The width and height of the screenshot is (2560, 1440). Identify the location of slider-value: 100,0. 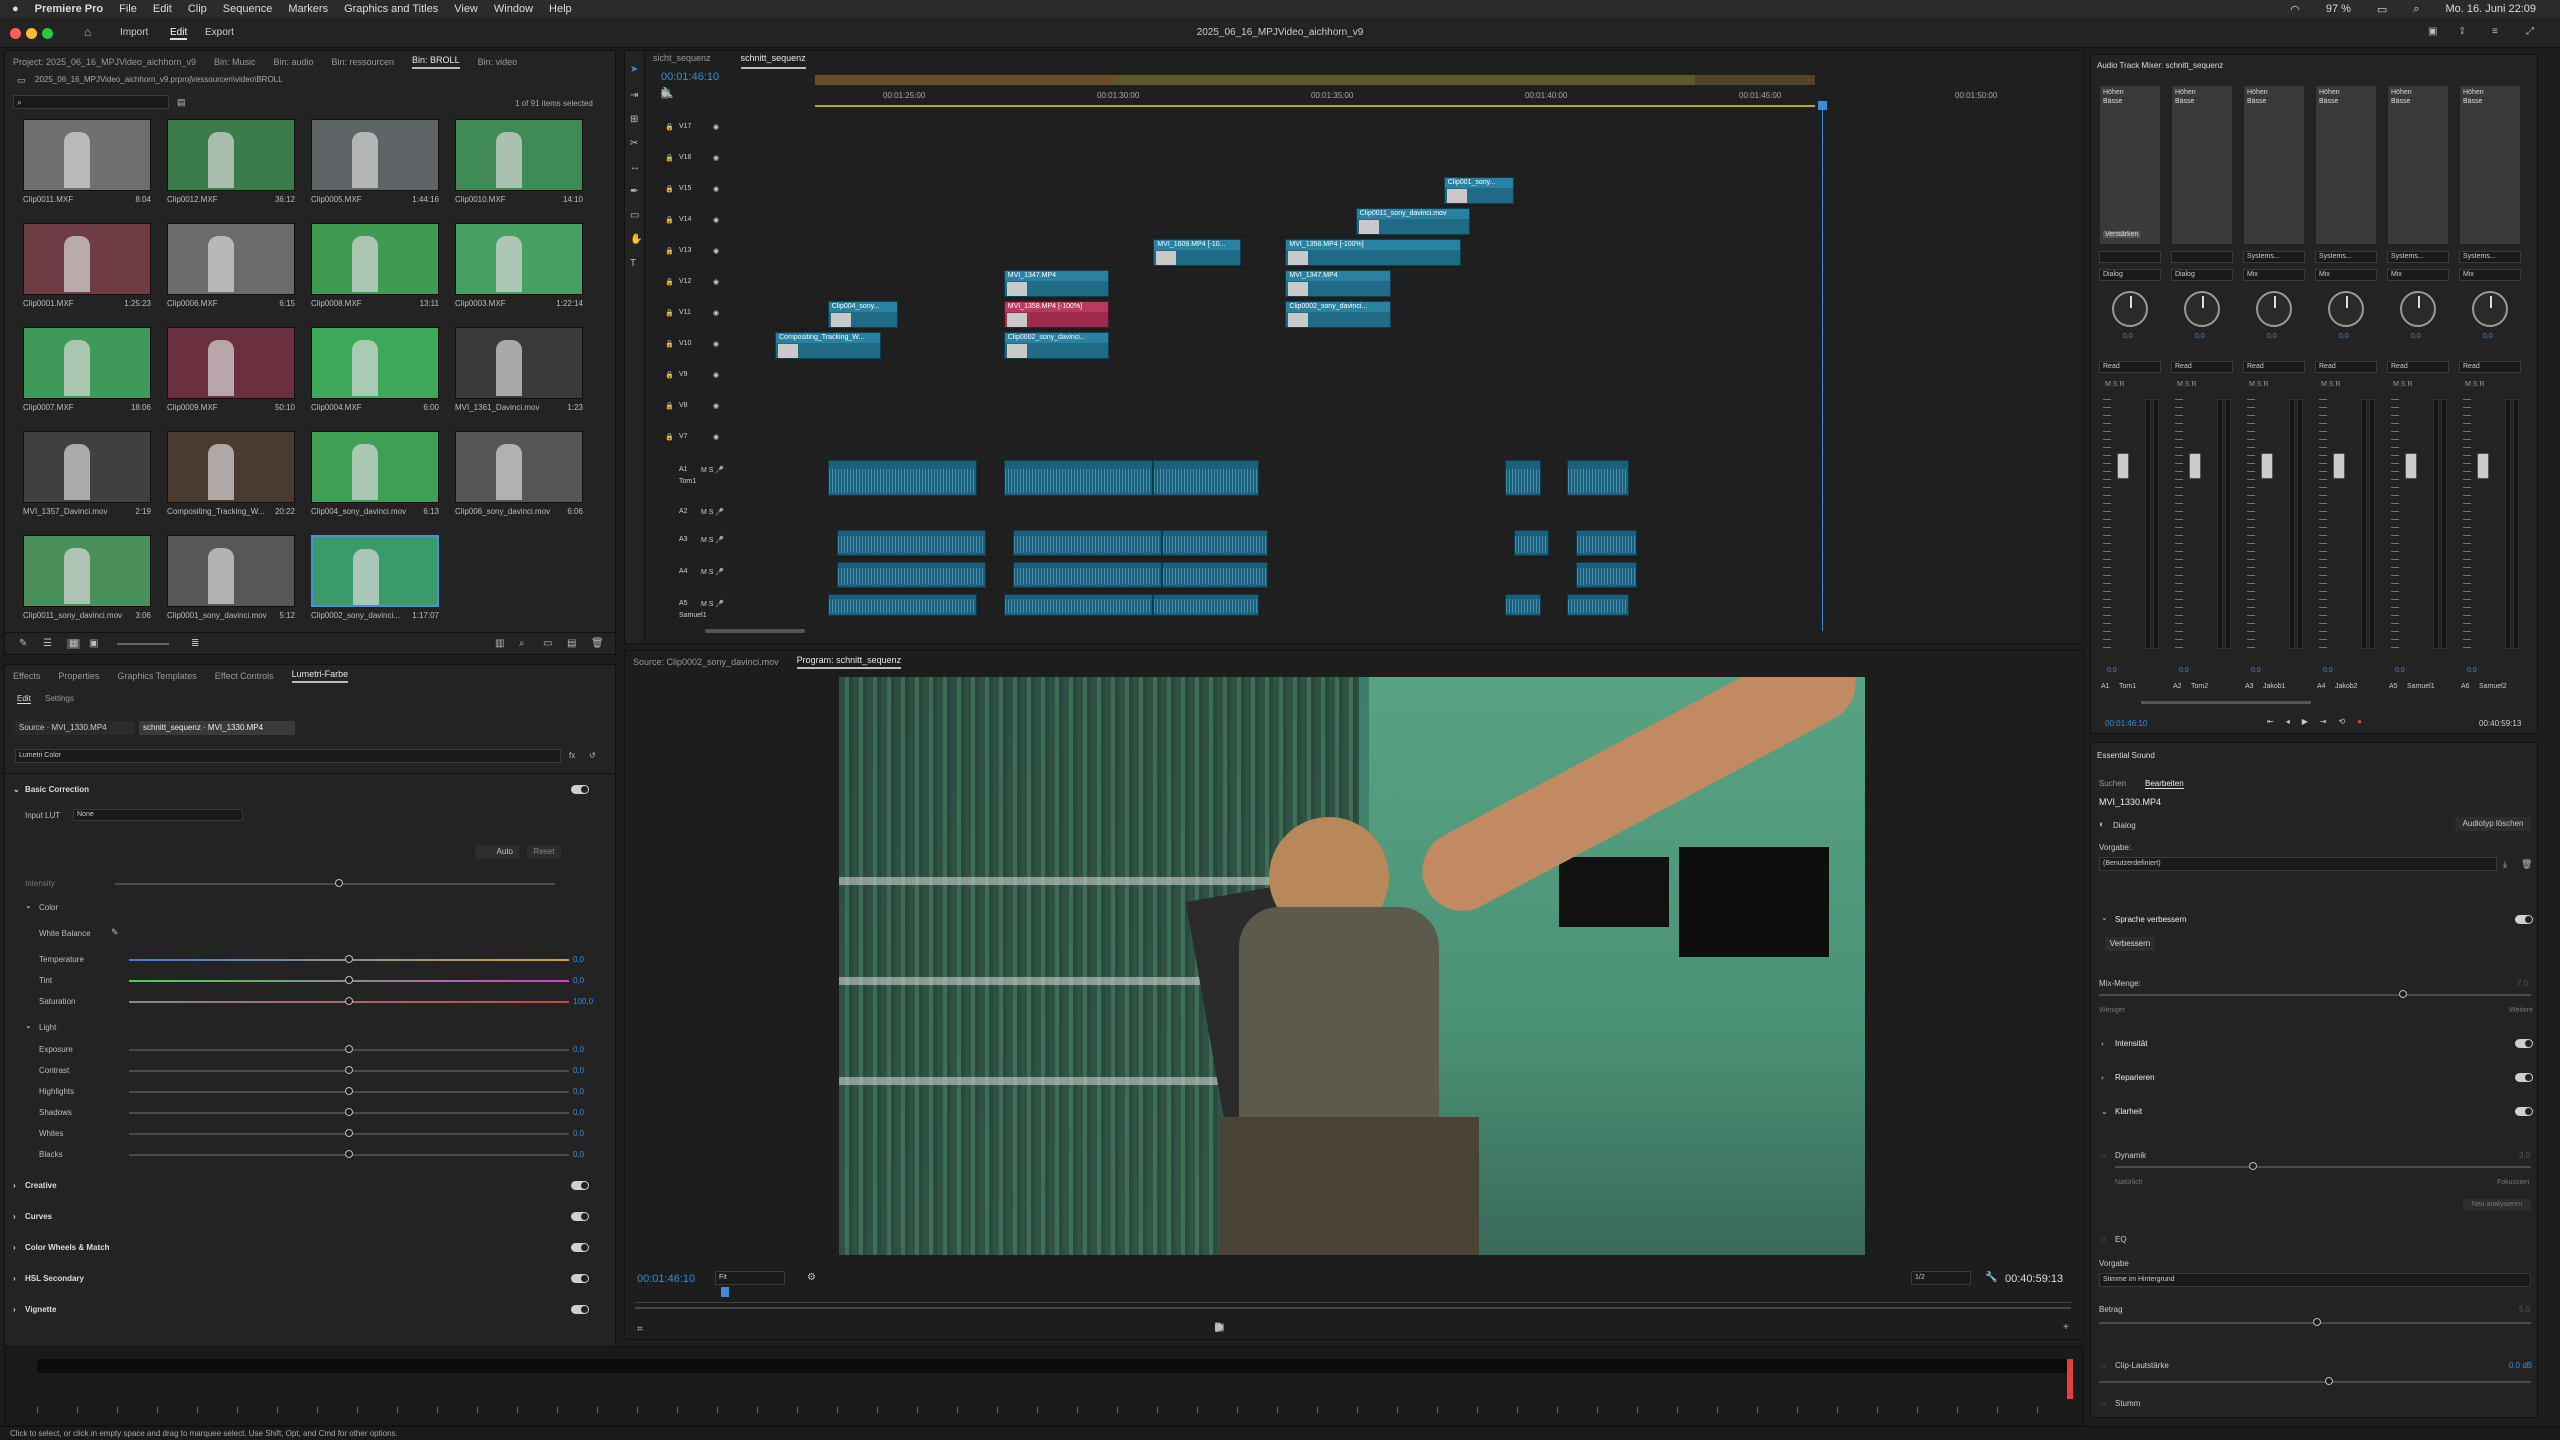
(583, 1001).